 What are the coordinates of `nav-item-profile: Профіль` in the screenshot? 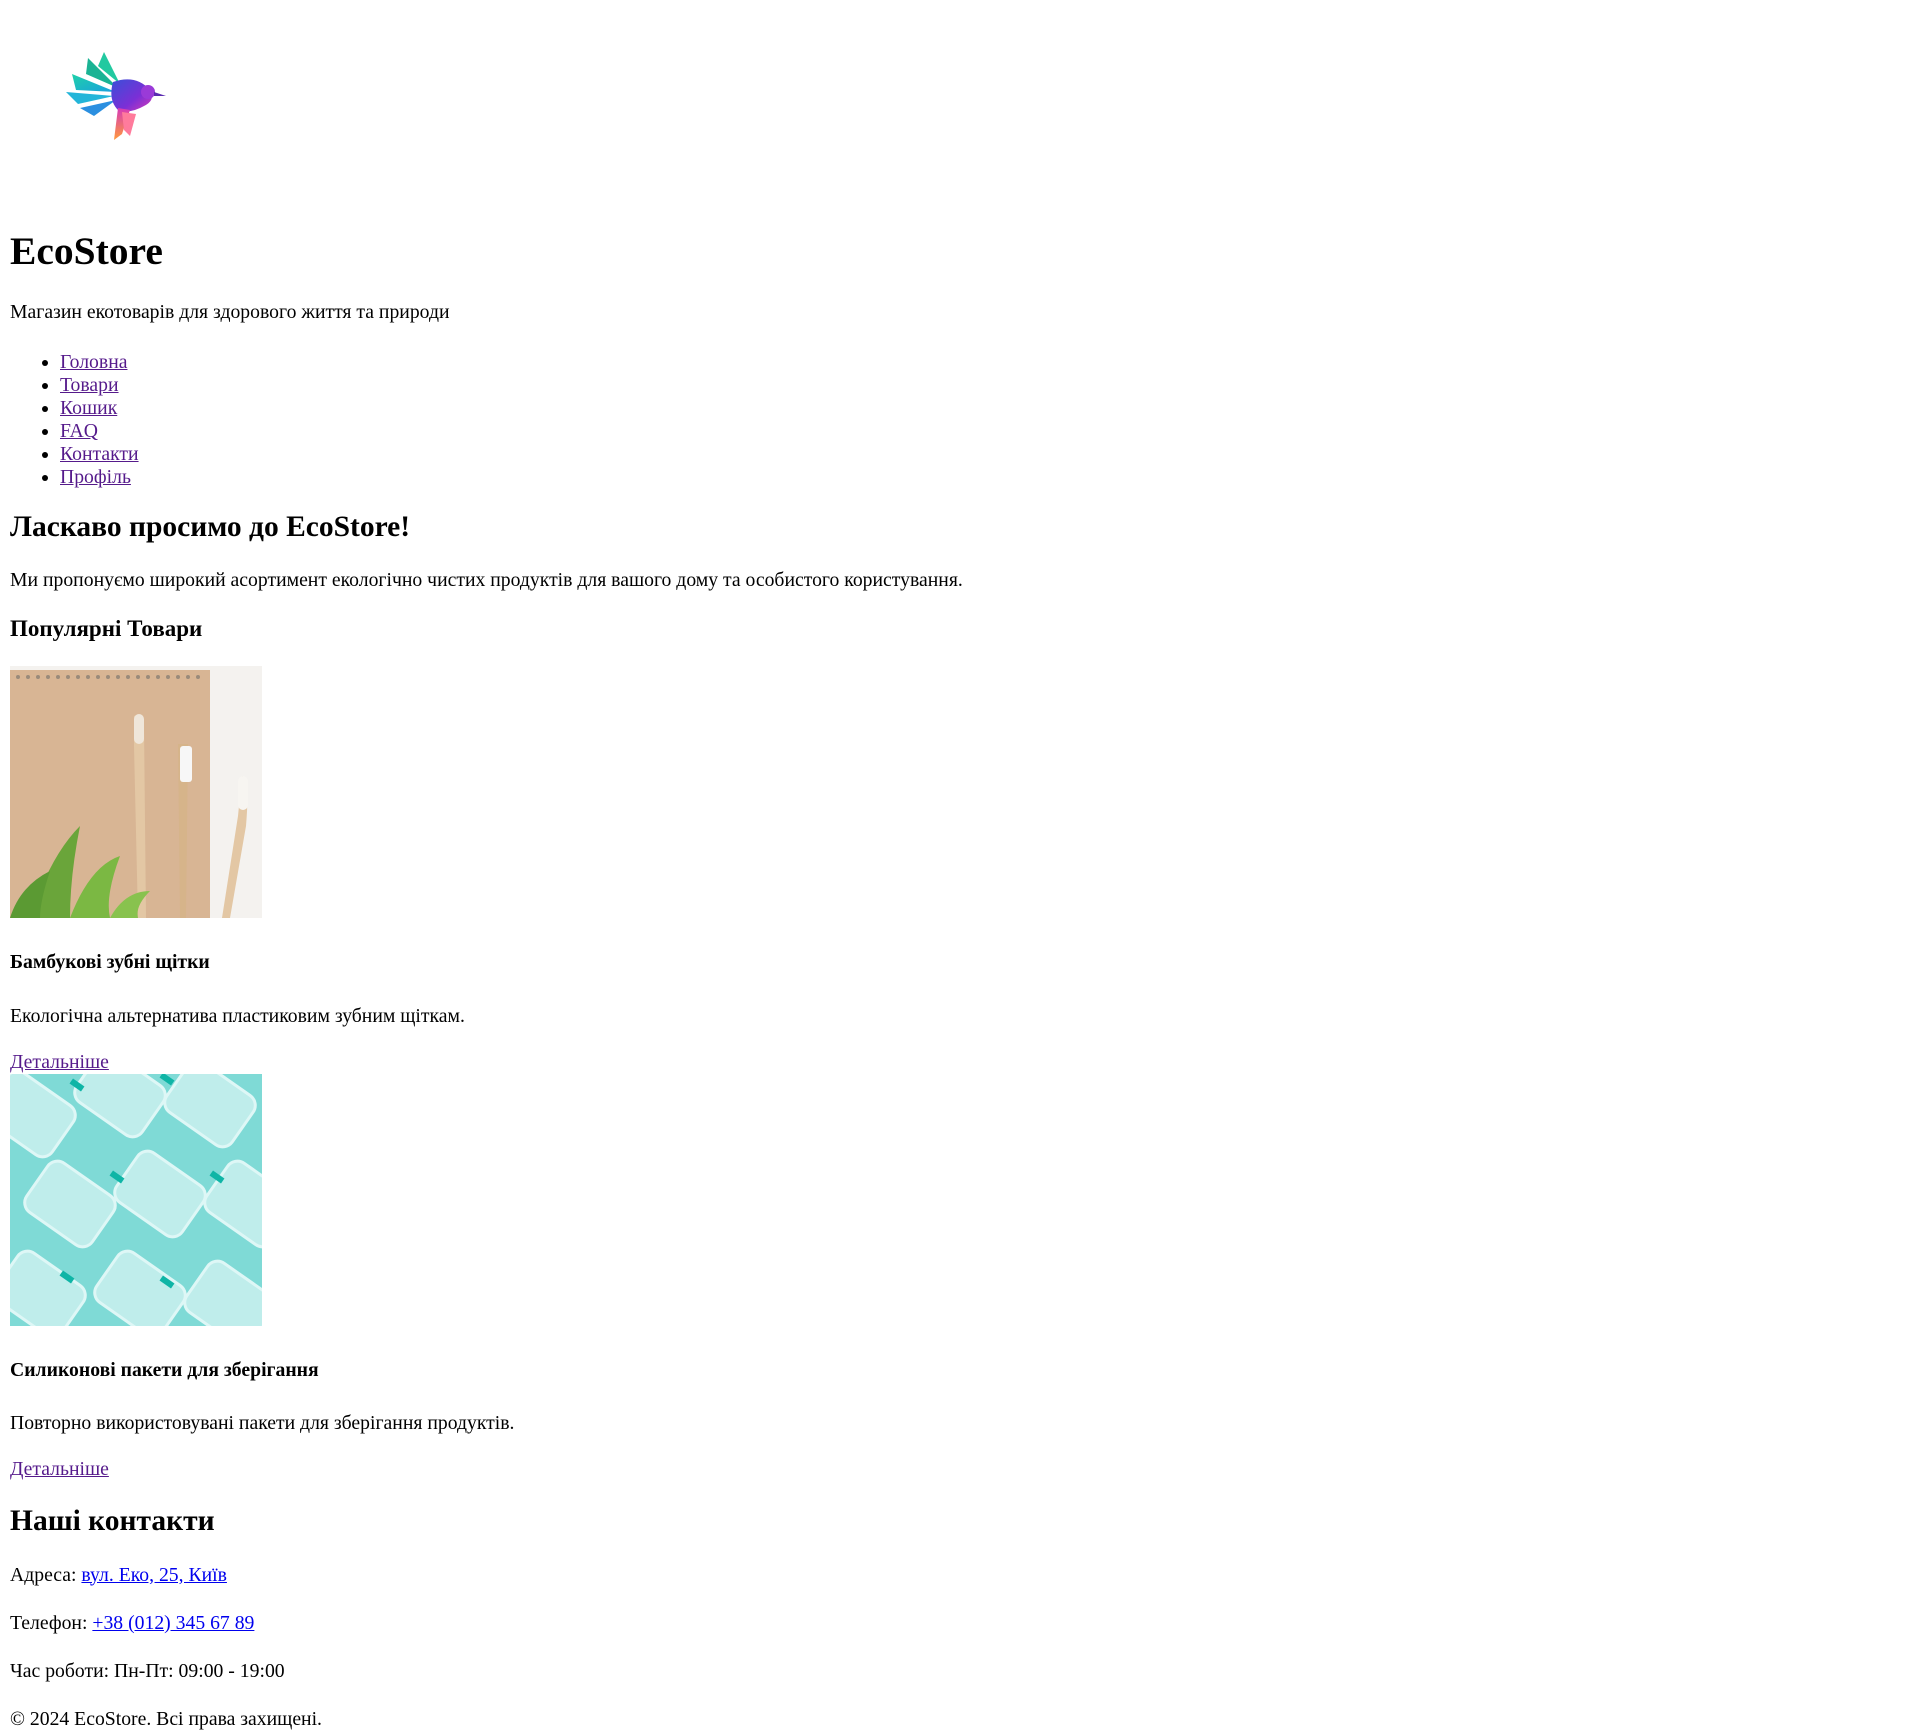 It's located at (985, 477).